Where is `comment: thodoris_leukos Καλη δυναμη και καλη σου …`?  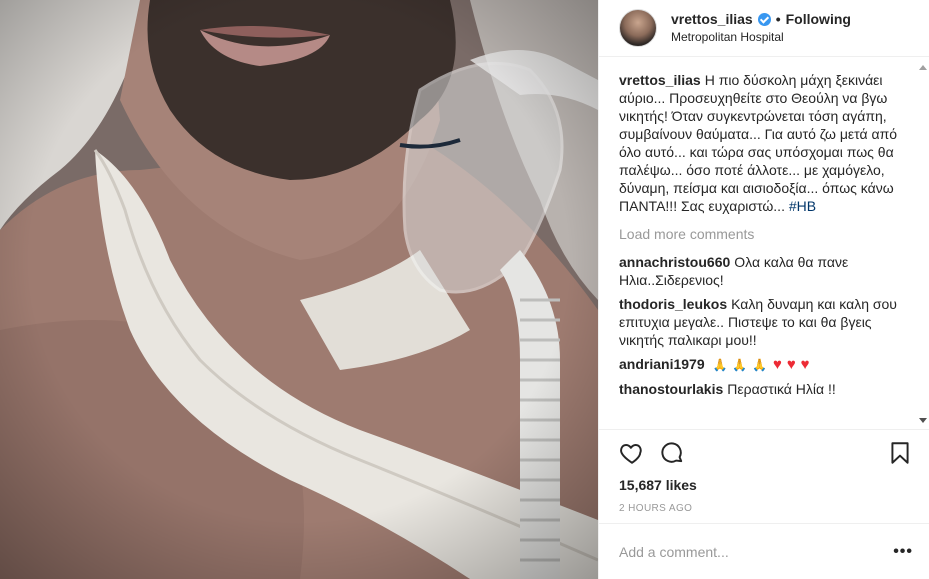 comment: thodoris_leukos Καλη δυναμη και καλη σου … is located at coordinates (765, 322).